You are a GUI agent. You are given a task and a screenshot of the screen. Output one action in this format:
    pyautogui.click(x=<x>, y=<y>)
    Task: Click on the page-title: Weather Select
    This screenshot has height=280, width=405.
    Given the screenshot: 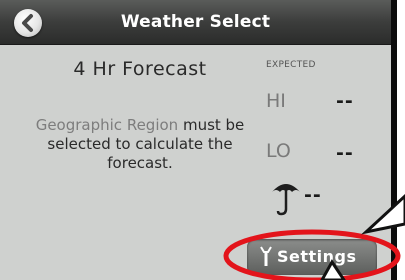 What is the action you would take?
    pyautogui.click(x=195, y=22)
    